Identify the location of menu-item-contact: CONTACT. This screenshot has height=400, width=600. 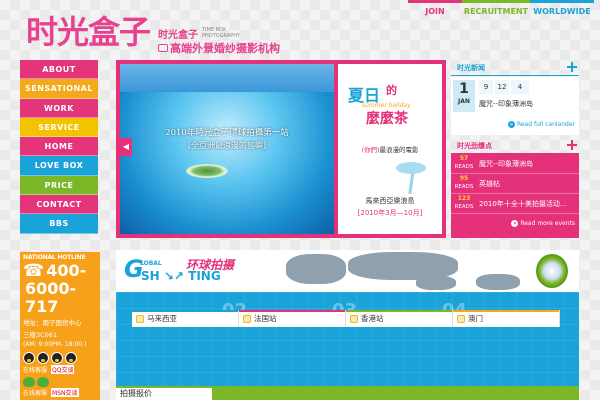
(59, 205).